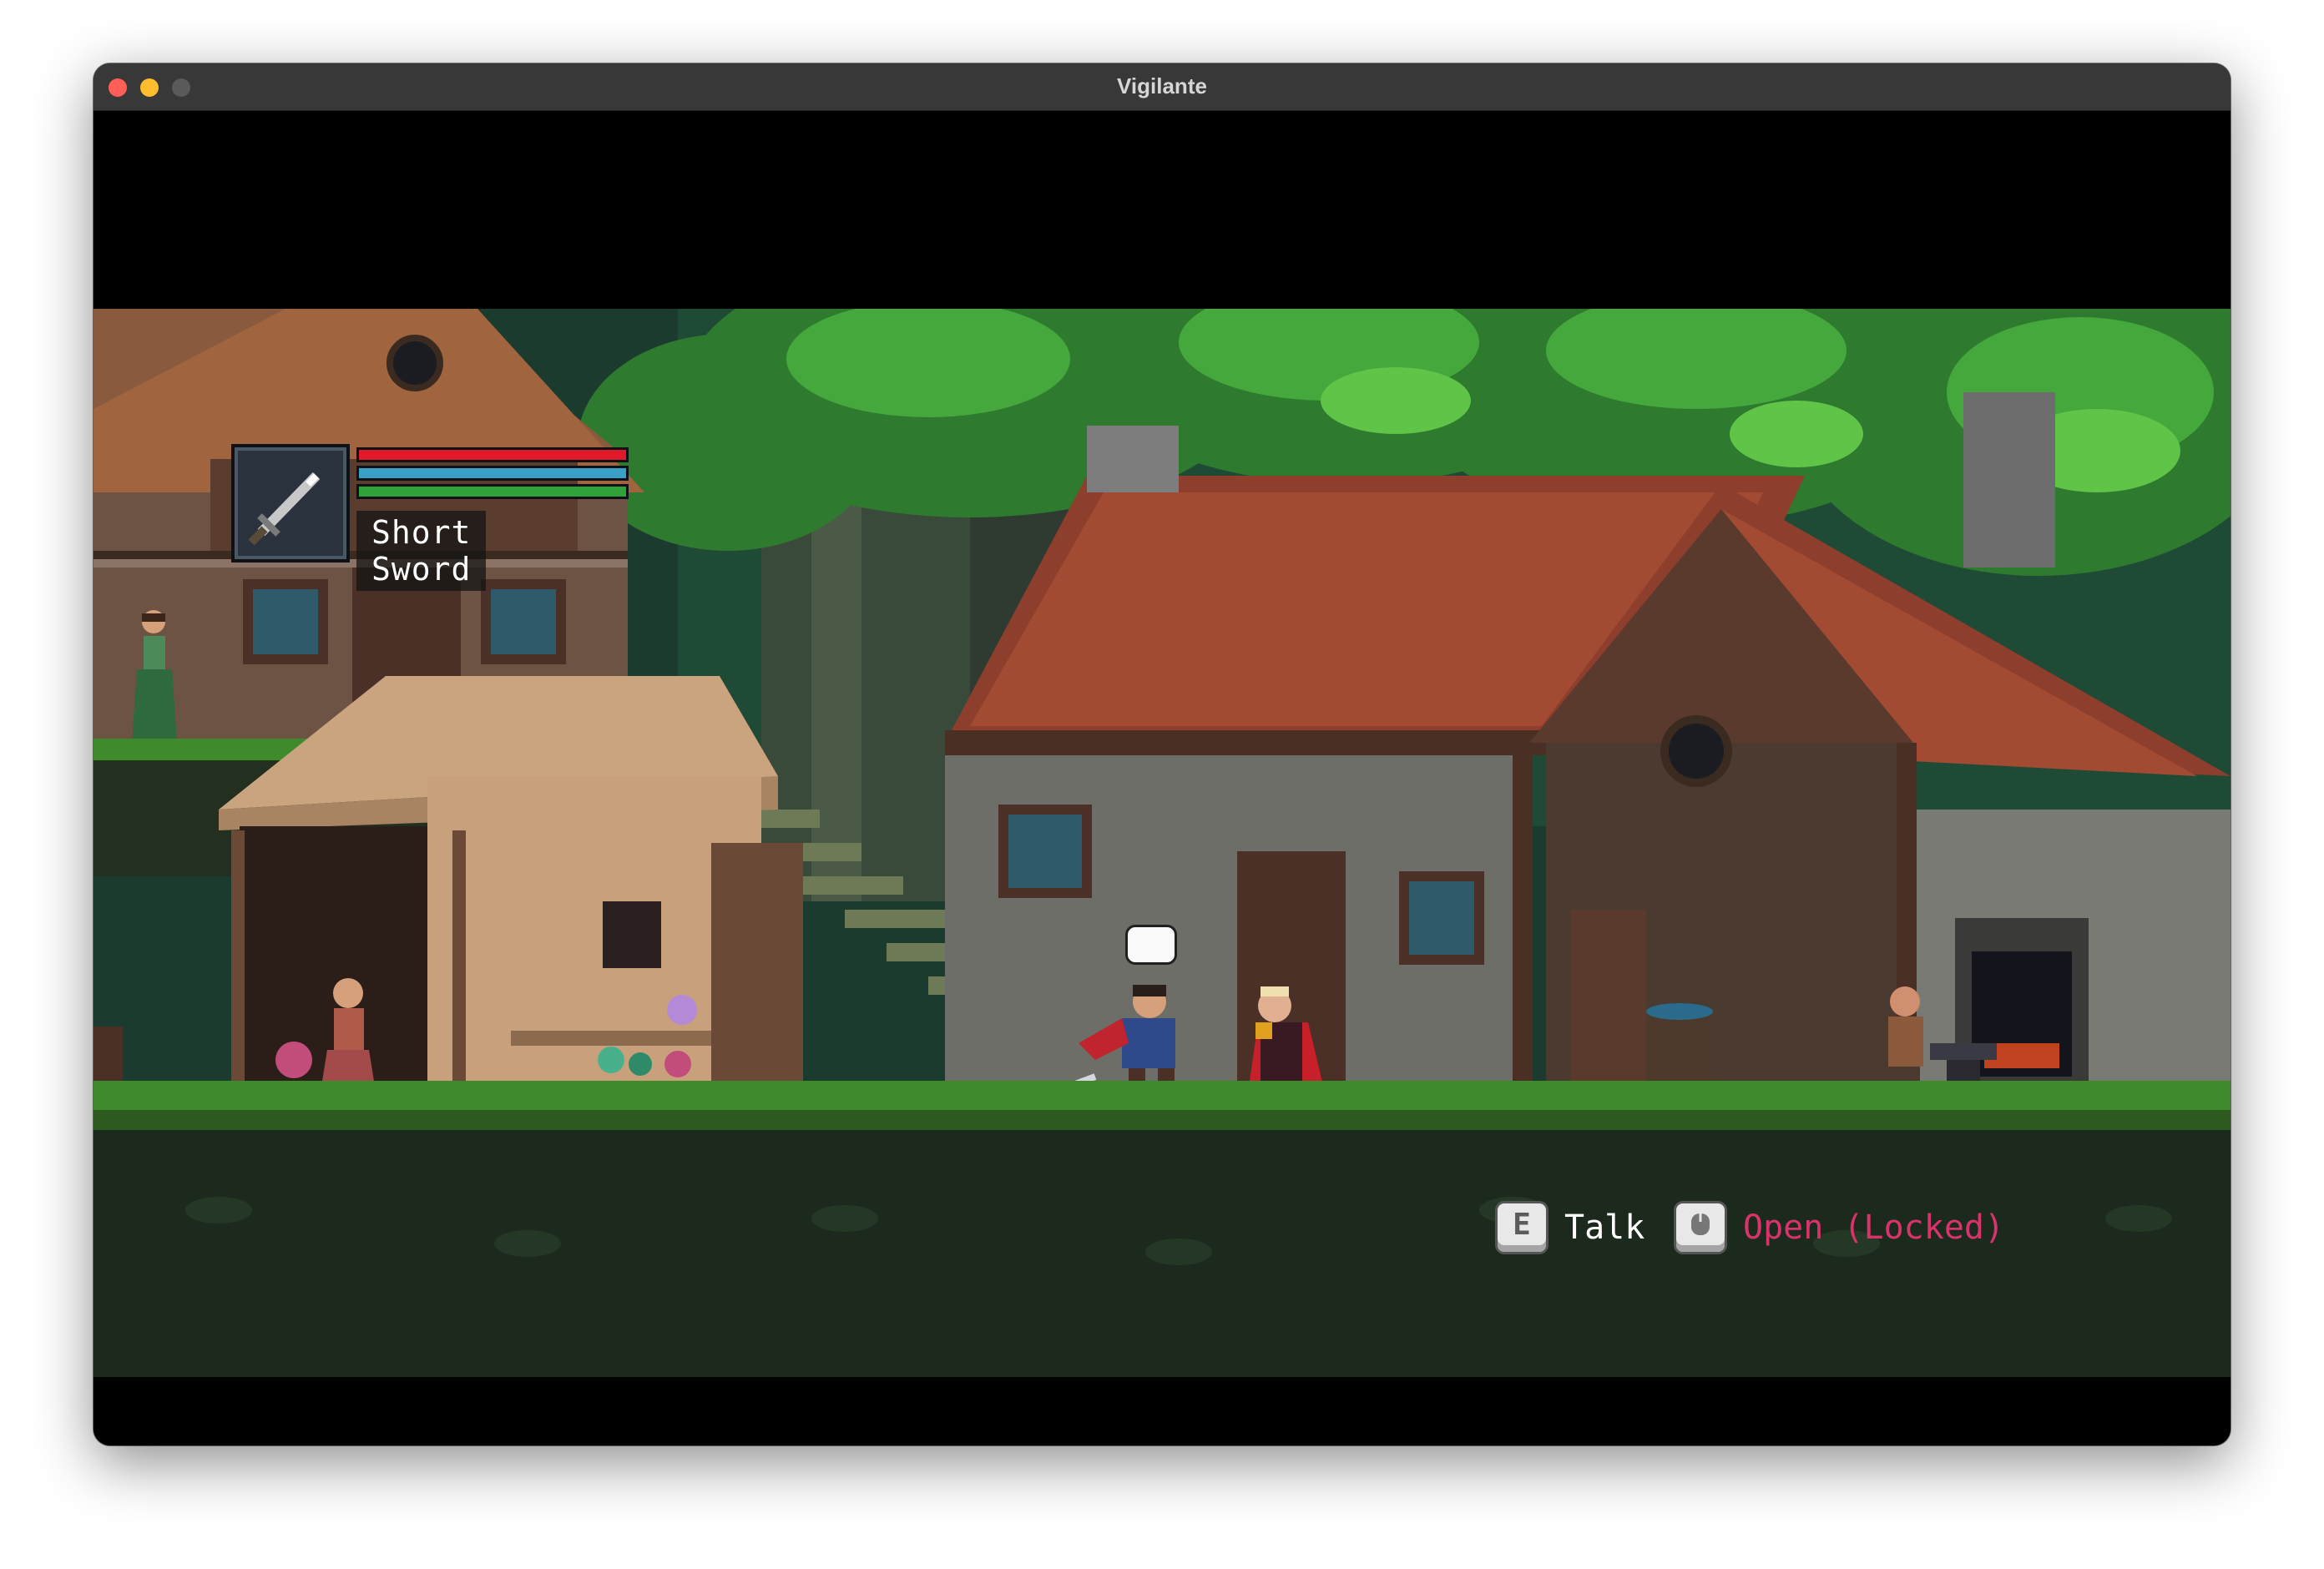  Describe the element at coordinates (1522, 1227) in the screenshot. I see `e-key-icon: E` at that location.